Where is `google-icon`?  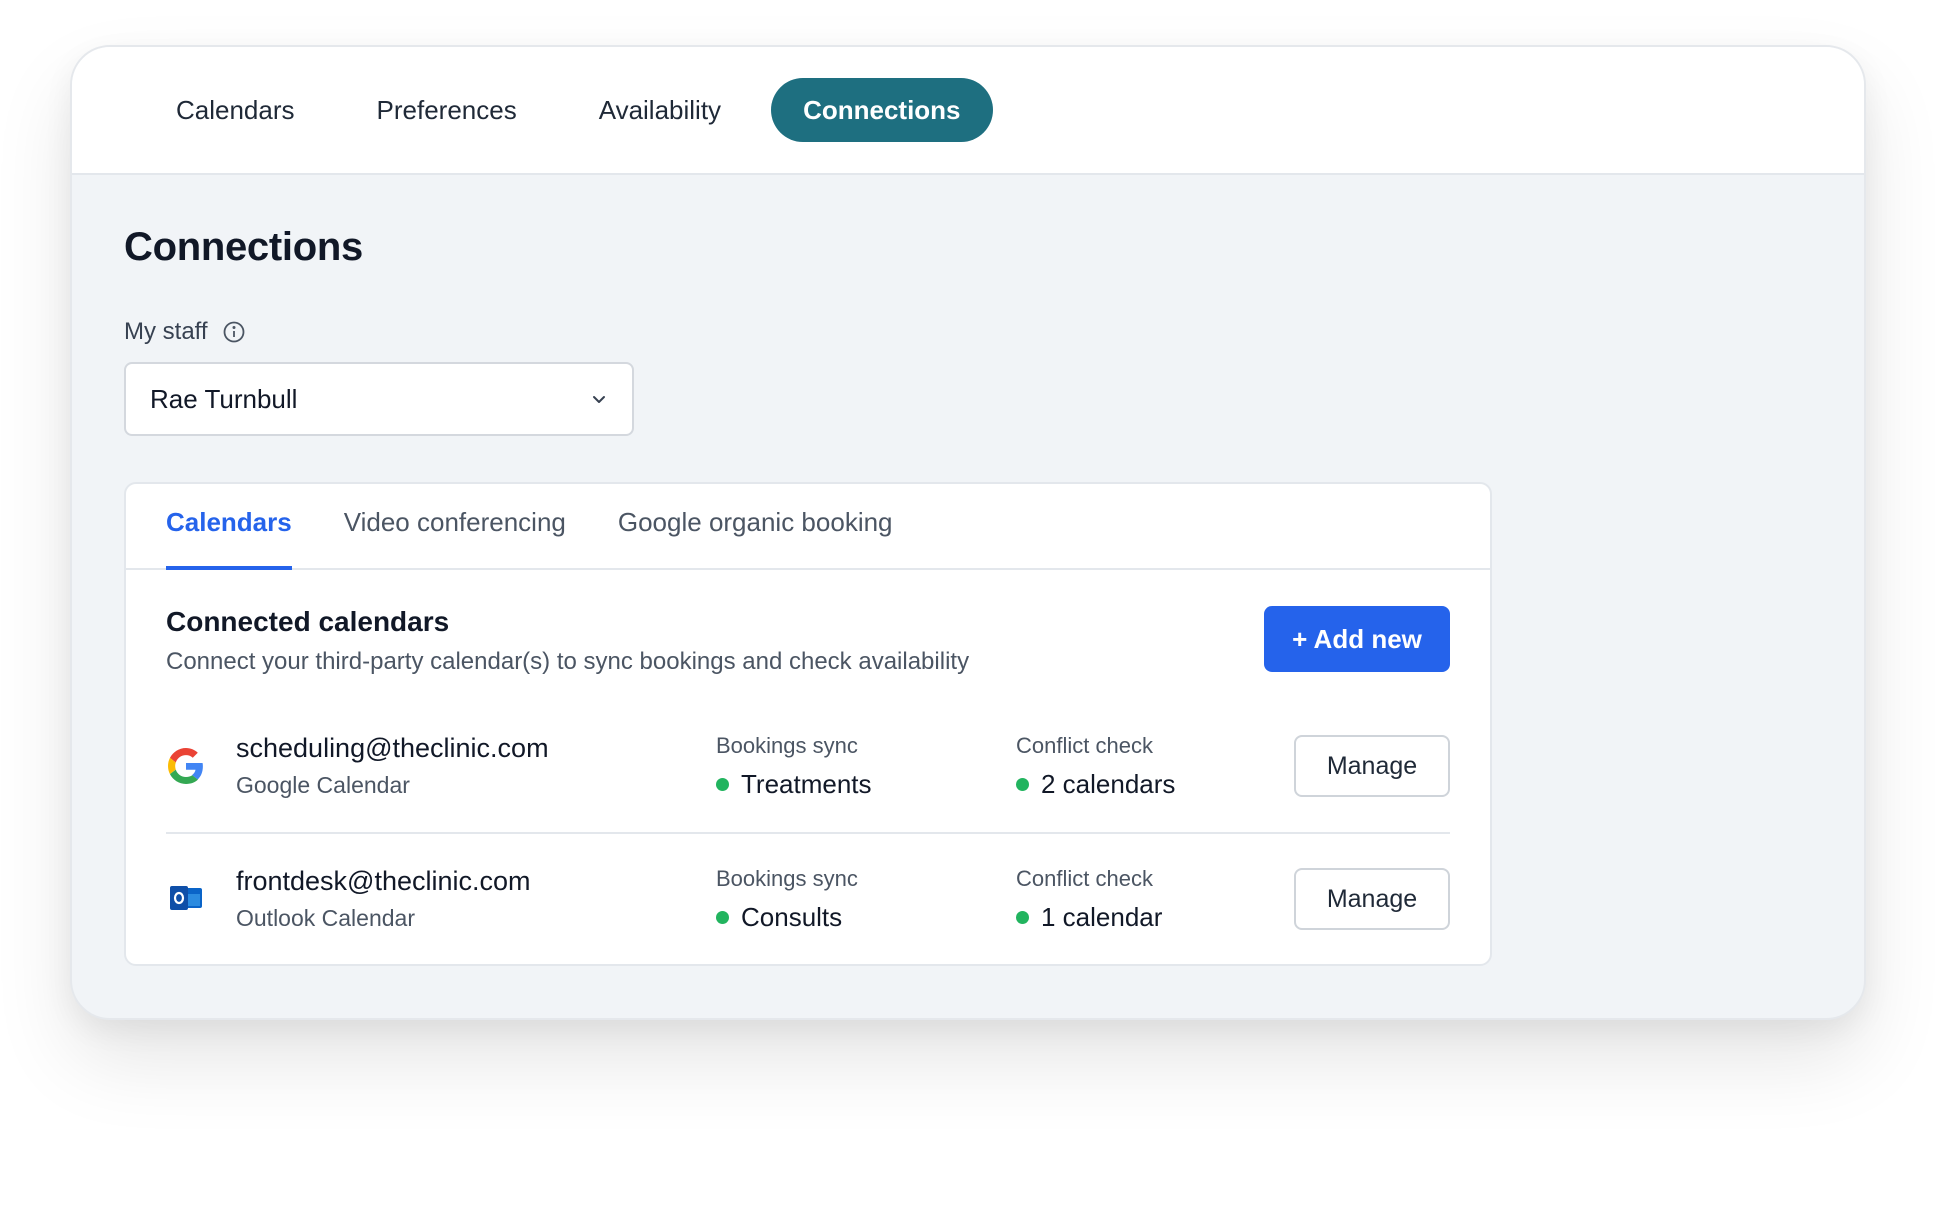
google-icon is located at coordinates (186, 766).